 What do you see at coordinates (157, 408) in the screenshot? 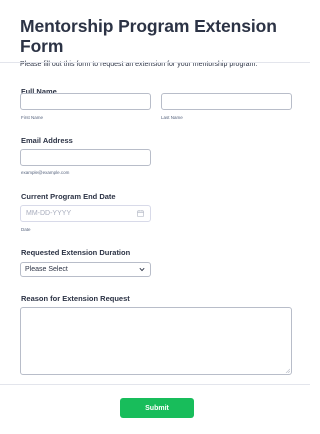
I see `submit-button: Submit` at bounding box center [157, 408].